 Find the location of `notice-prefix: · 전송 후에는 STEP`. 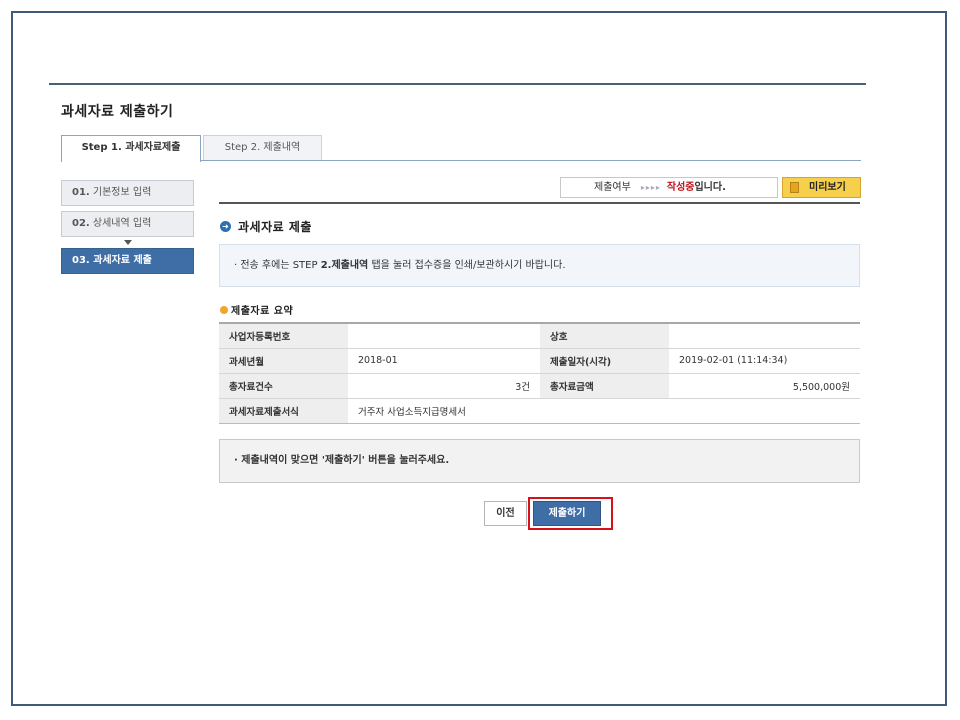

notice-prefix: · 전송 후에는 STEP is located at coordinates (277, 265).